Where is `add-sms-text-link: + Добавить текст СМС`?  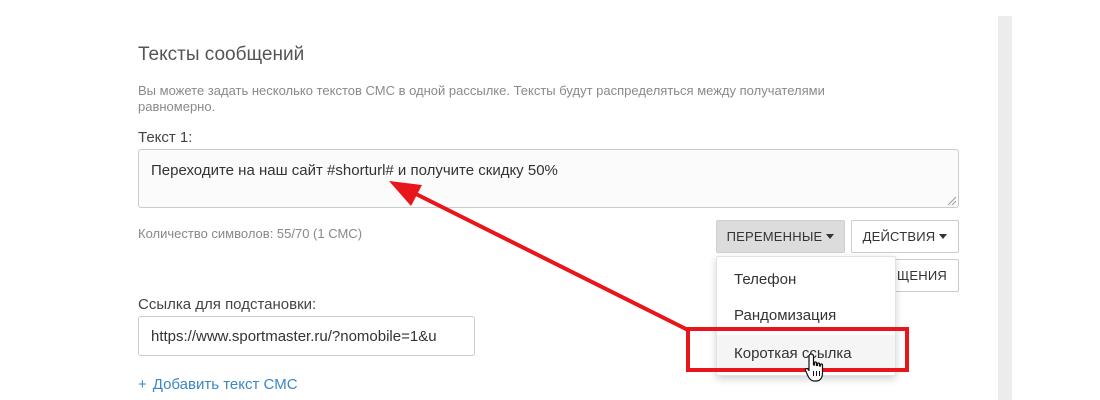 add-sms-text-link: + Добавить текст СМС is located at coordinates (218, 384).